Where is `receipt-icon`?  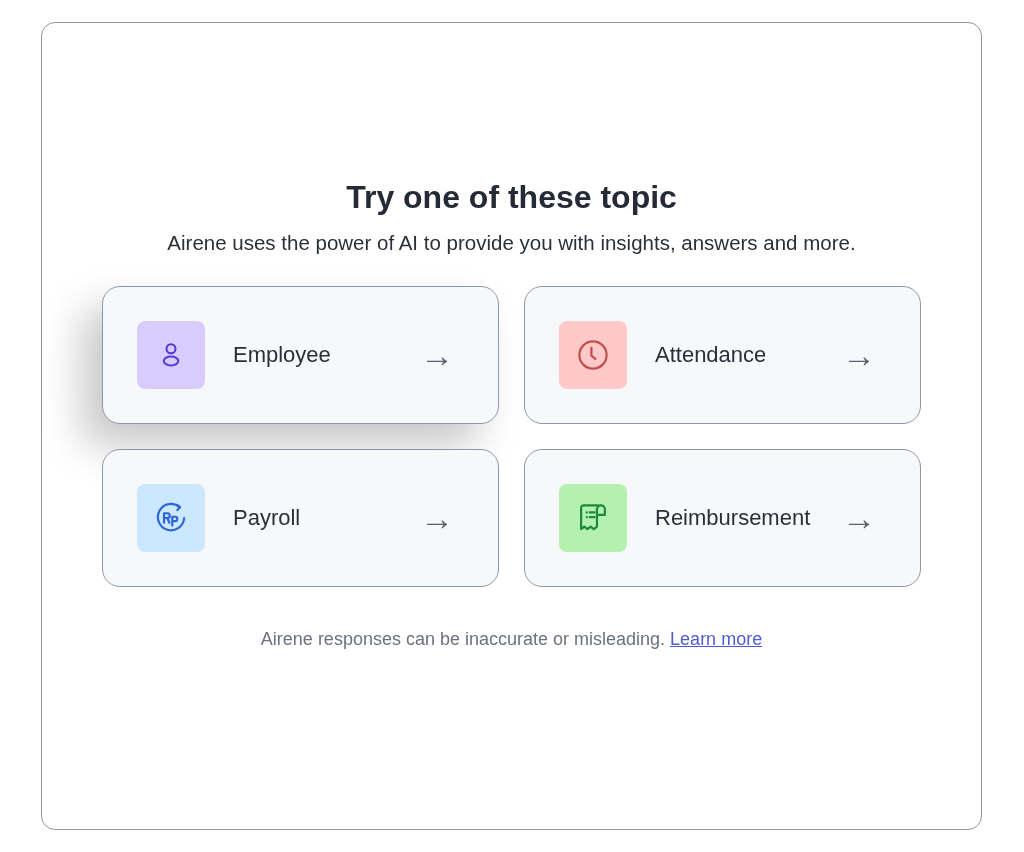
receipt-icon is located at coordinates (593, 518).